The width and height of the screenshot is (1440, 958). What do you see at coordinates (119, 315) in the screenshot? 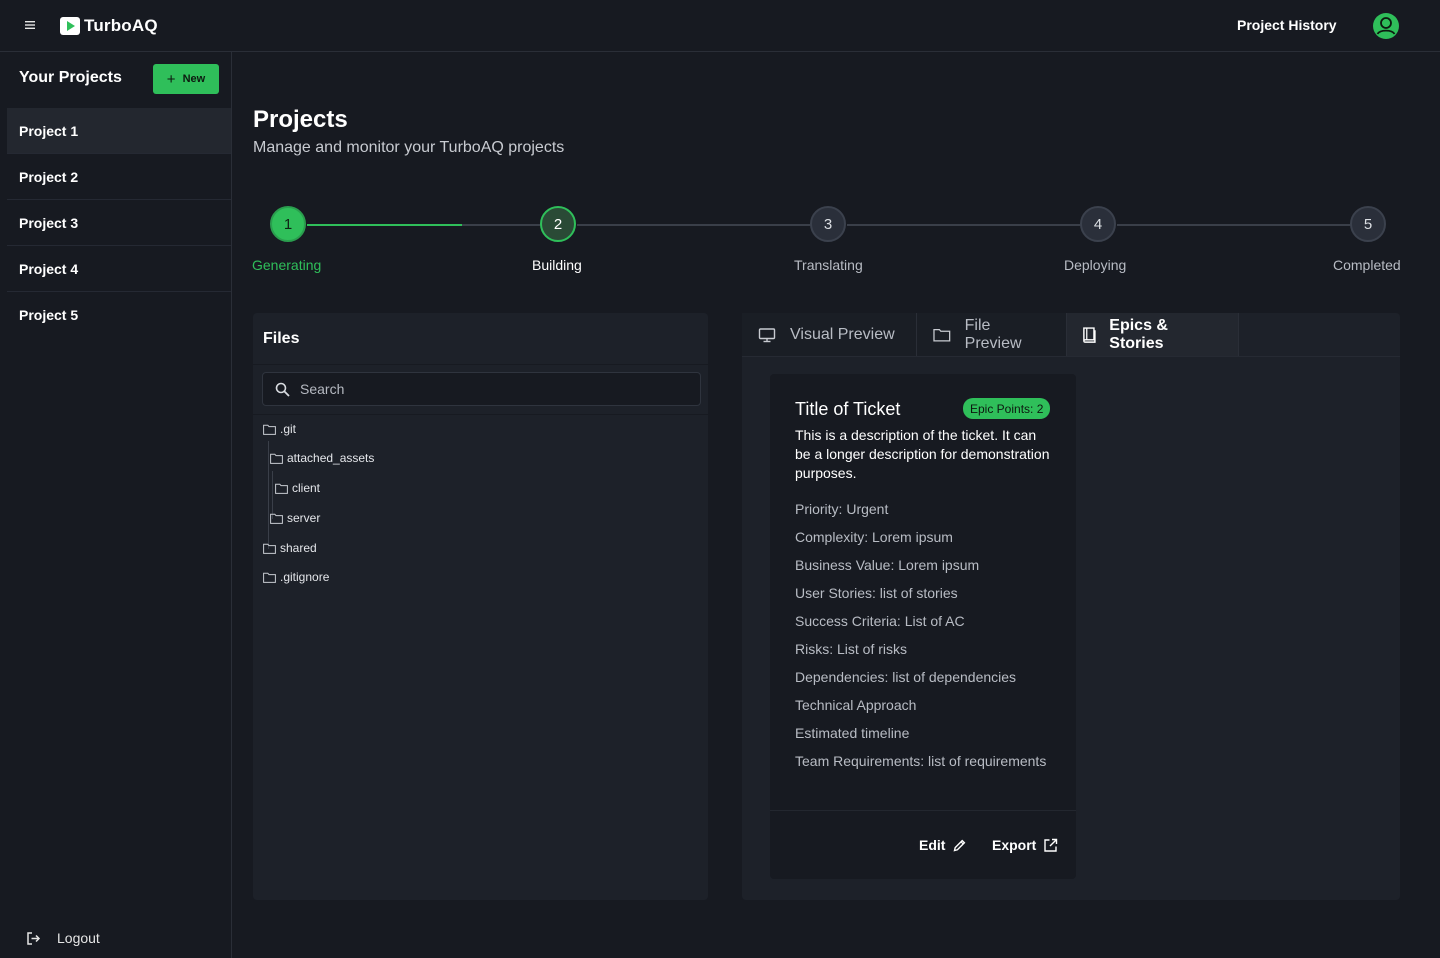
I see `sidebar-item-project-5: Project 5` at bounding box center [119, 315].